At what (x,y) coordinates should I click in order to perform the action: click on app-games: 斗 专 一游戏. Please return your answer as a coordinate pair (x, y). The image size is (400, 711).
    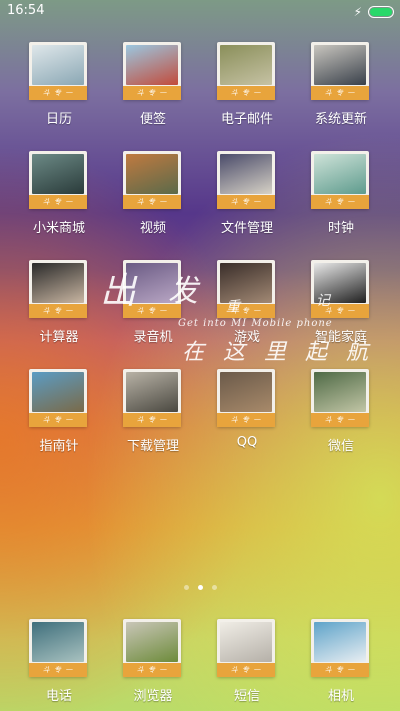
    Looking at the image, I should click on (247, 312).